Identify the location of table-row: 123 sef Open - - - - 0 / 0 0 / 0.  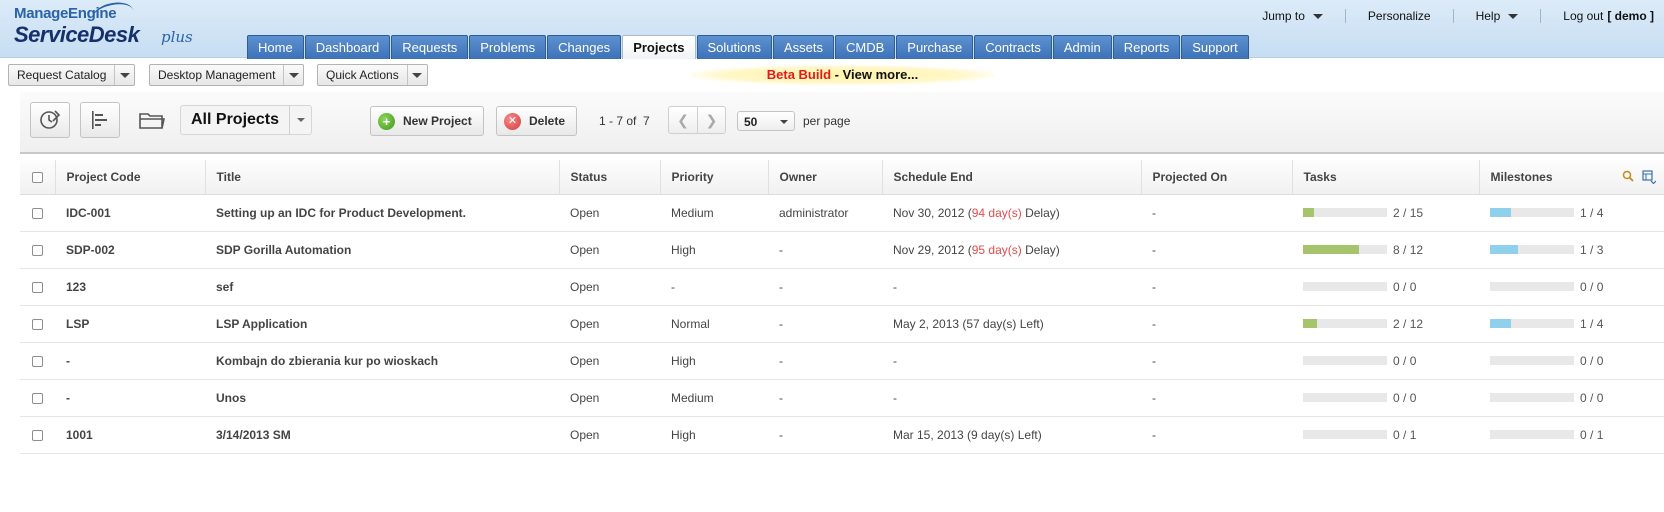
(842, 287).